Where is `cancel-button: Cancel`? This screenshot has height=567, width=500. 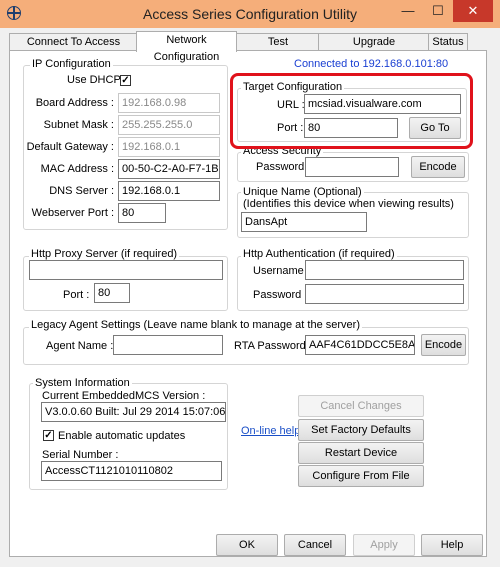
cancel-button: Cancel is located at coordinates (315, 545).